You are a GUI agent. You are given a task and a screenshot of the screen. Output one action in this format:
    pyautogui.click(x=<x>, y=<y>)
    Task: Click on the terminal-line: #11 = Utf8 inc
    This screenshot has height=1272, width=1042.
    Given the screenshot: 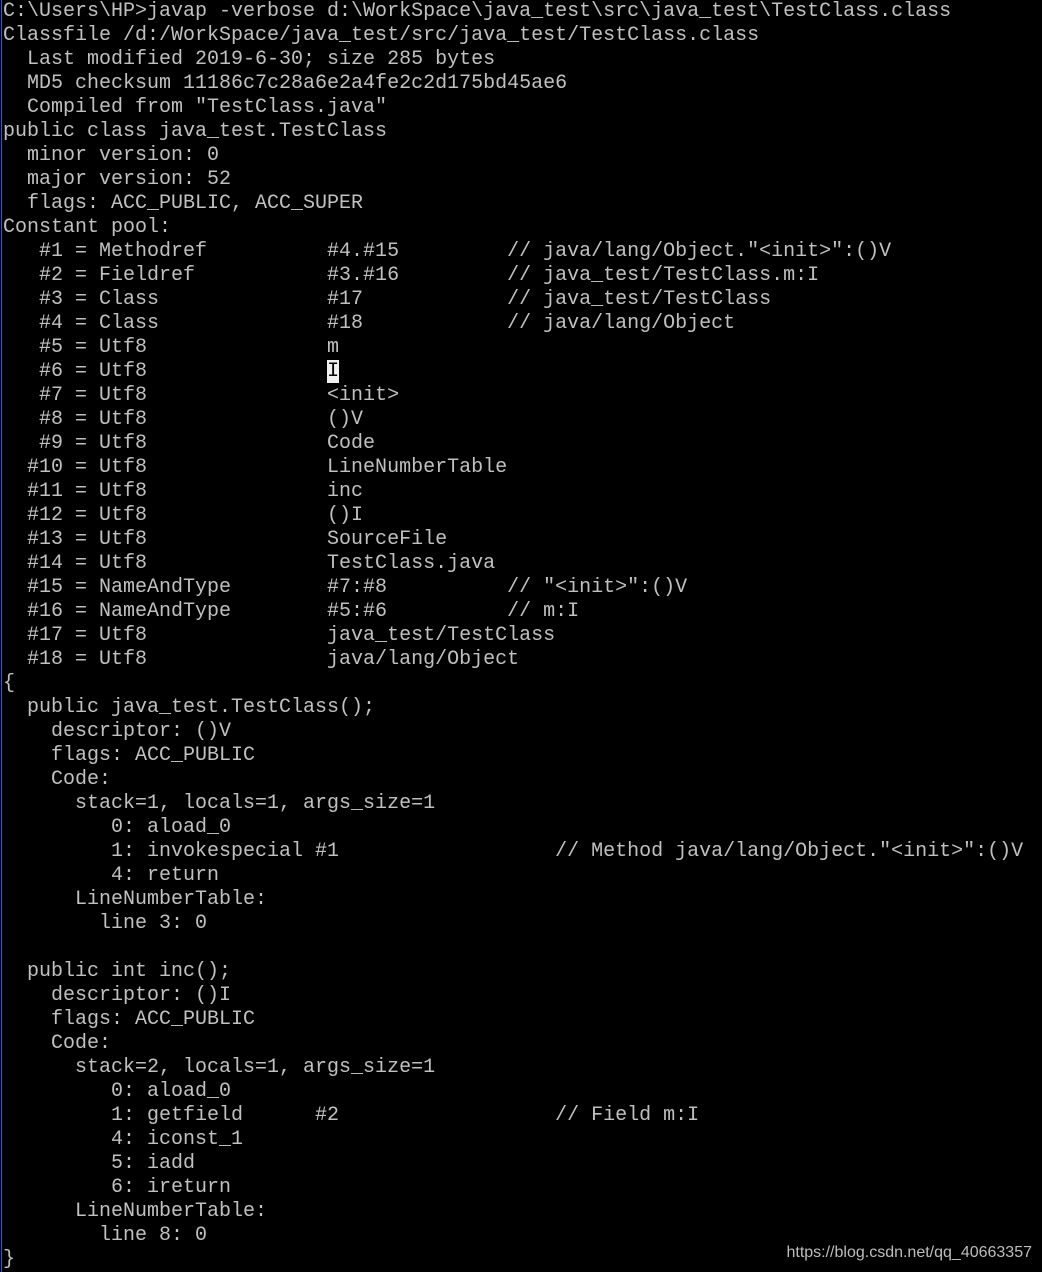 What is the action you would take?
    pyautogui.click(x=183, y=492)
    